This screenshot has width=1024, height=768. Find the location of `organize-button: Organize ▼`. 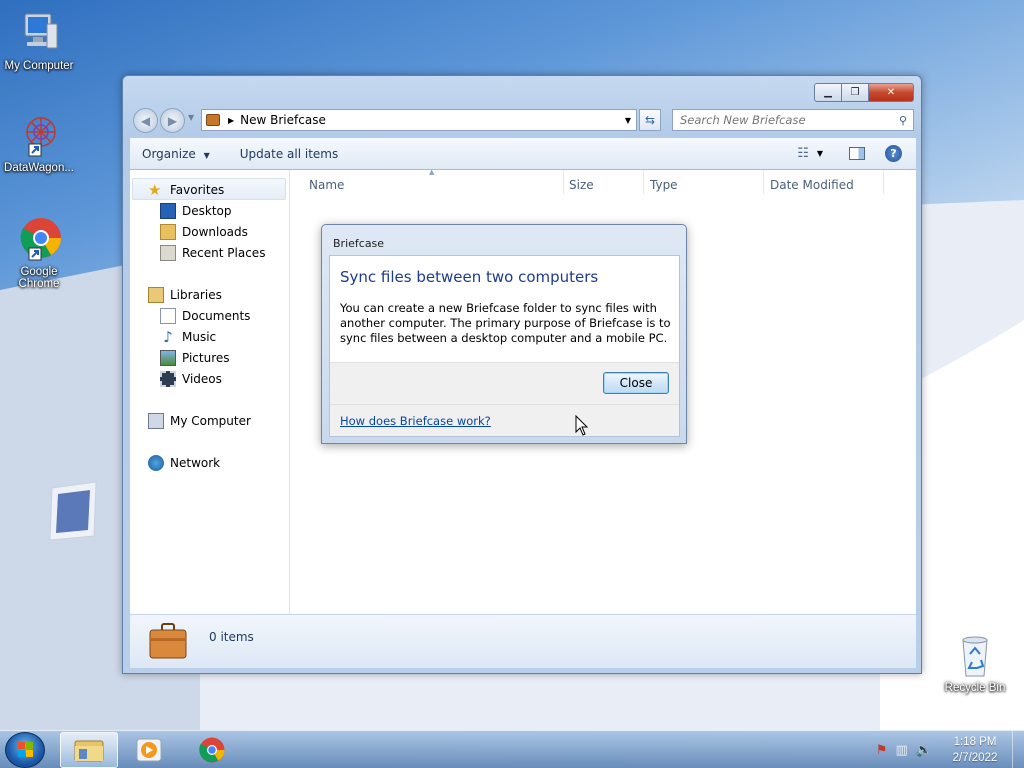

organize-button: Organize ▼ is located at coordinates (176, 154).